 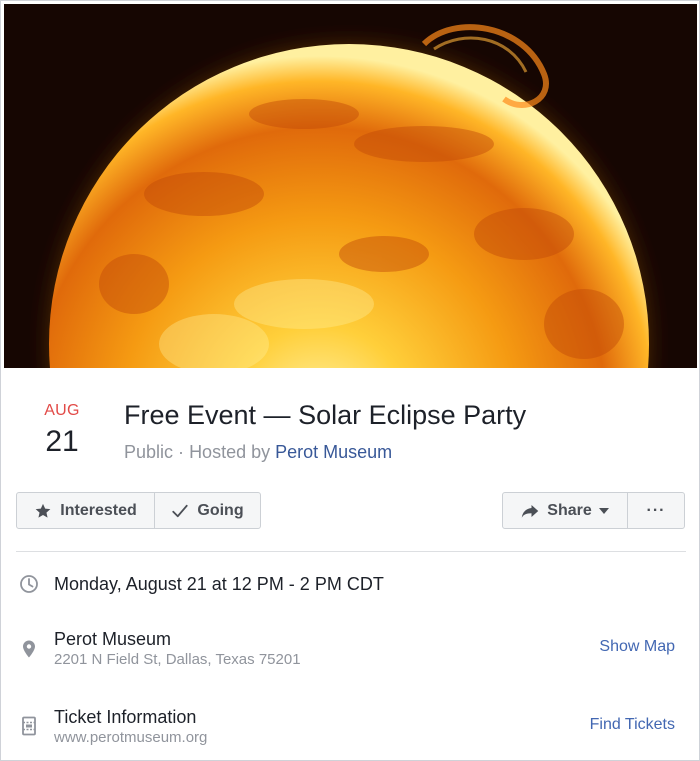 What do you see at coordinates (130, 738) in the screenshot?
I see `ticket-url: www.perotmuseum.org` at bounding box center [130, 738].